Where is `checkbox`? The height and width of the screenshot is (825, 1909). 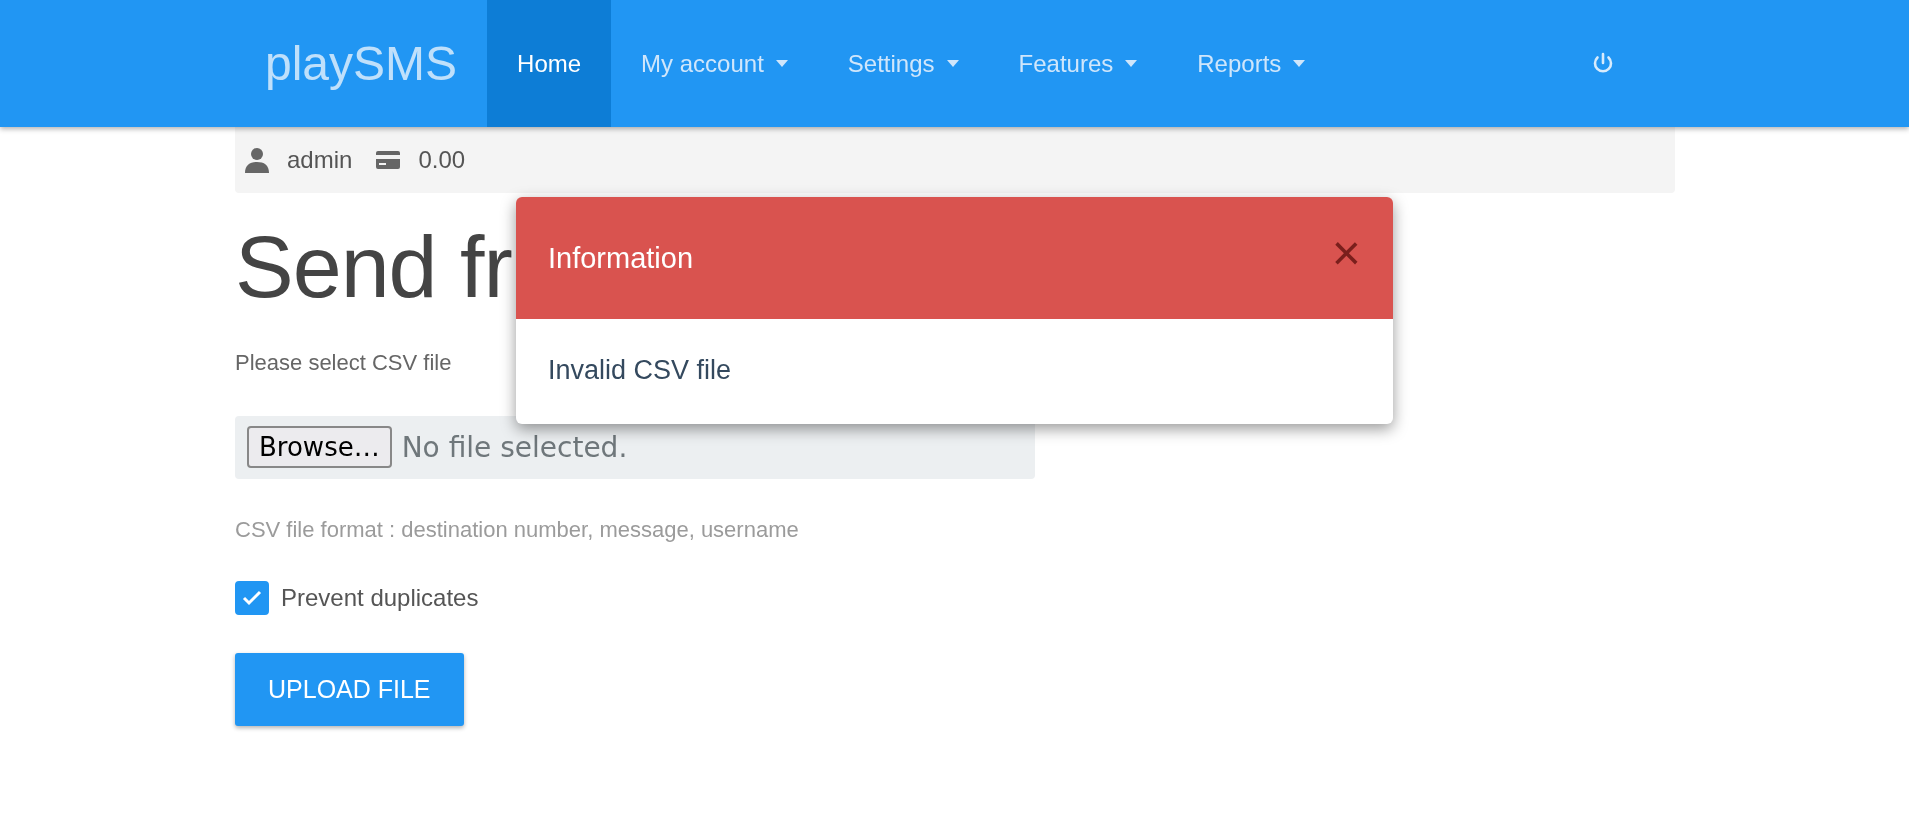 checkbox is located at coordinates (252, 597).